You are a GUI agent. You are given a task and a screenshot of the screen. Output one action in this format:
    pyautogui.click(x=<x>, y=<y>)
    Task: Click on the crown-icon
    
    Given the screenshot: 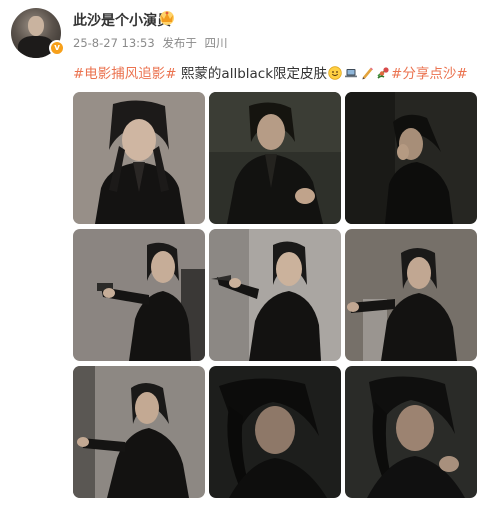 What is the action you would take?
    pyautogui.click(x=167, y=18)
    